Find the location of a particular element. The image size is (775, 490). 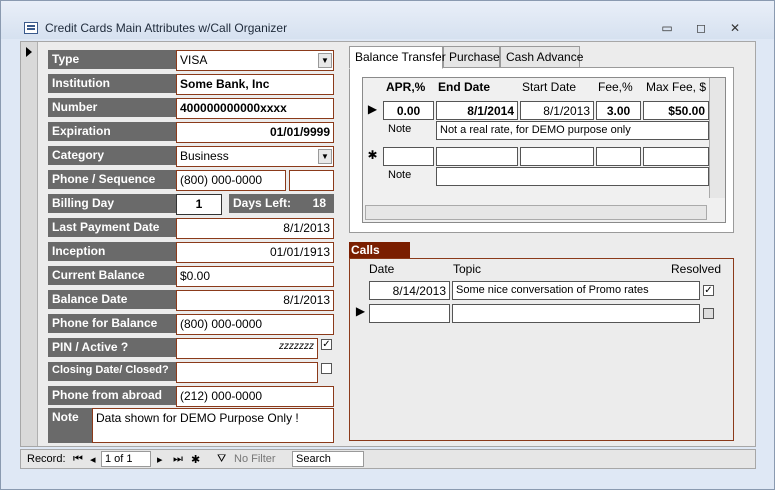

horizontal-scrollbar is located at coordinates (536, 212).